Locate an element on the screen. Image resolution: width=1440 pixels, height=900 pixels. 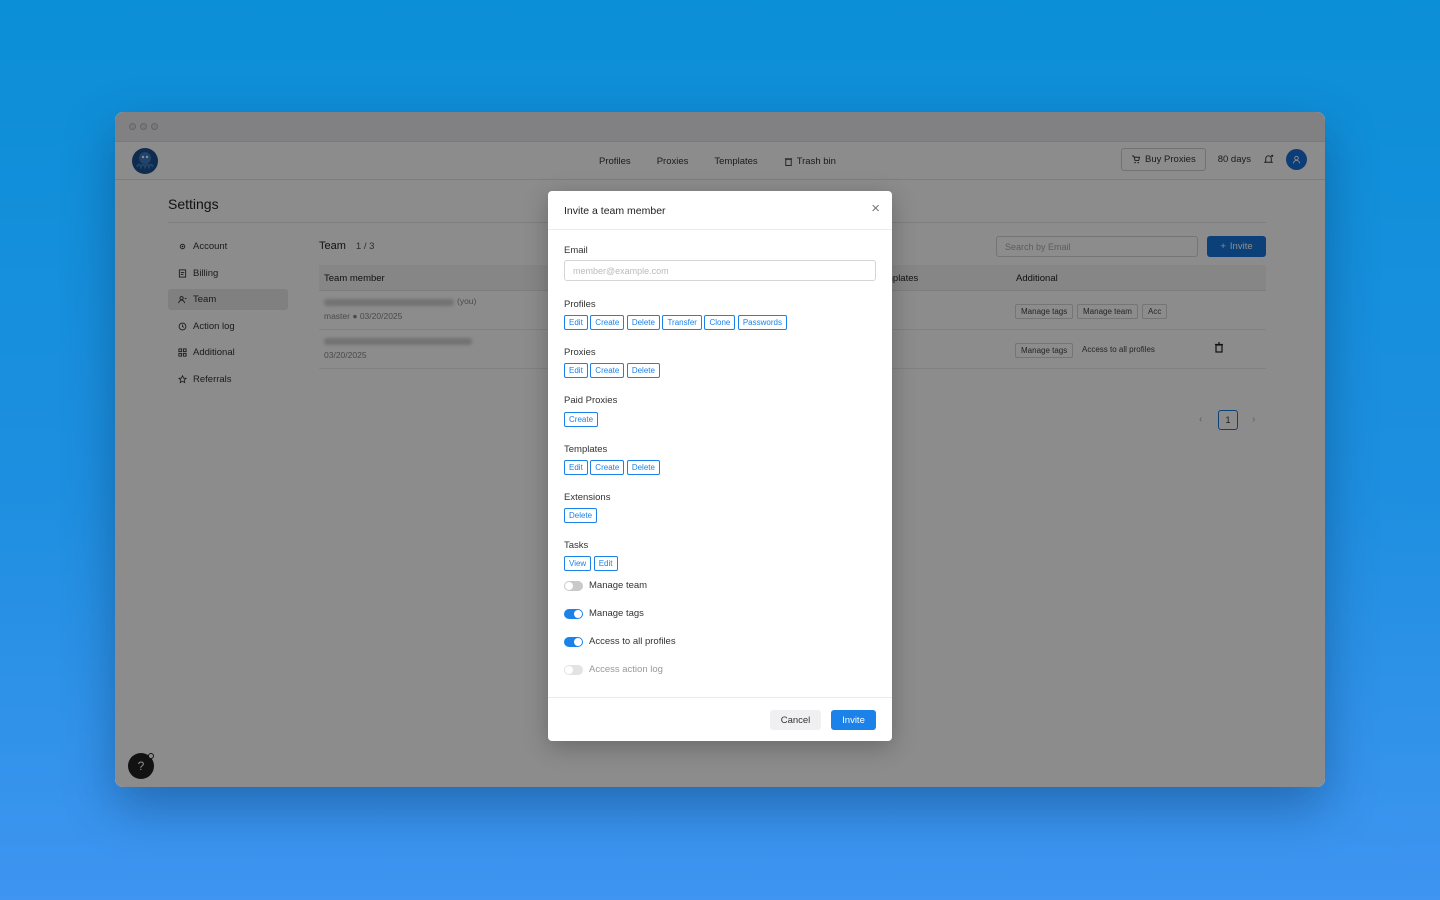
toggle-row-access-all-profiles: Access to all profiles is located at coordinates (620, 641).